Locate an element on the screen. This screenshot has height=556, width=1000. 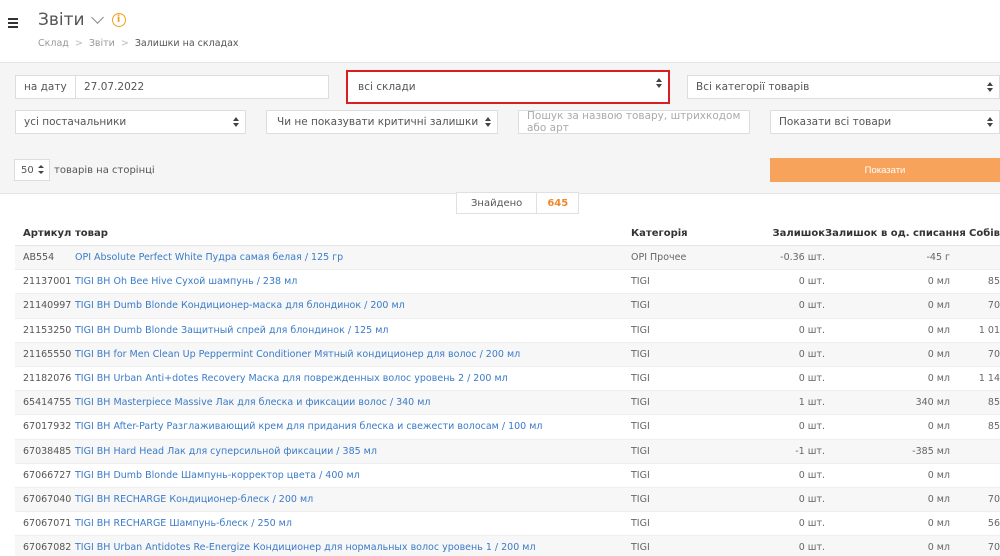
row-balance-units: -385 мл is located at coordinates (931, 451).